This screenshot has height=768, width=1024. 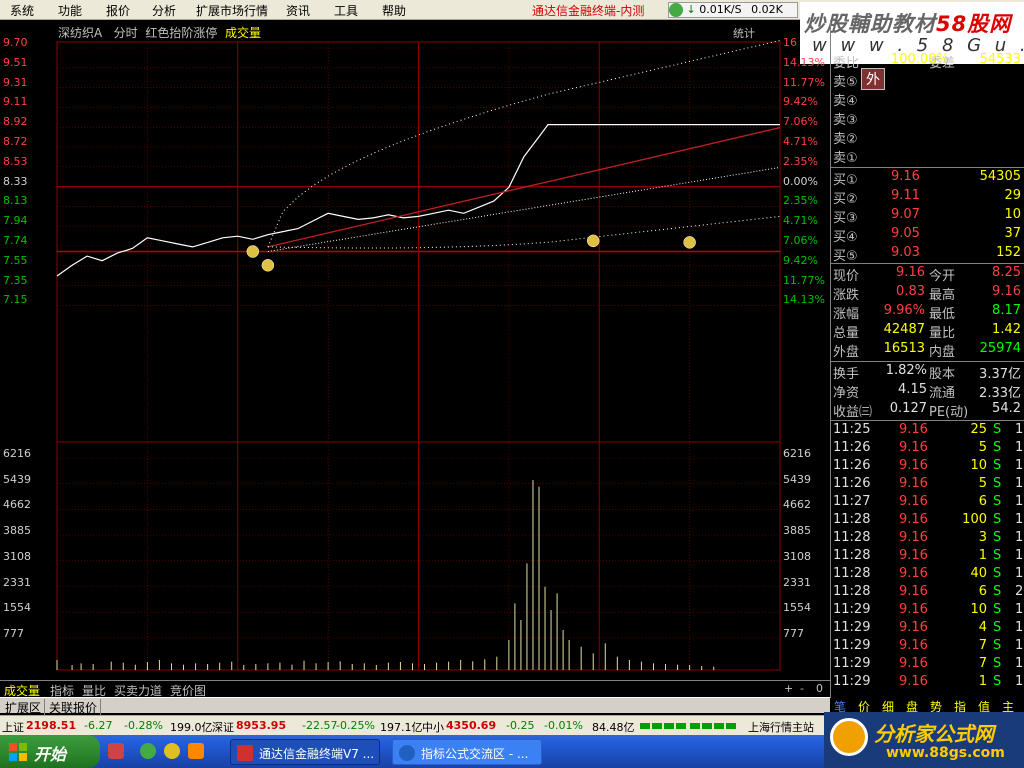 I want to click on quicklaunch-firefox-icon, so click(x=196, y=751).